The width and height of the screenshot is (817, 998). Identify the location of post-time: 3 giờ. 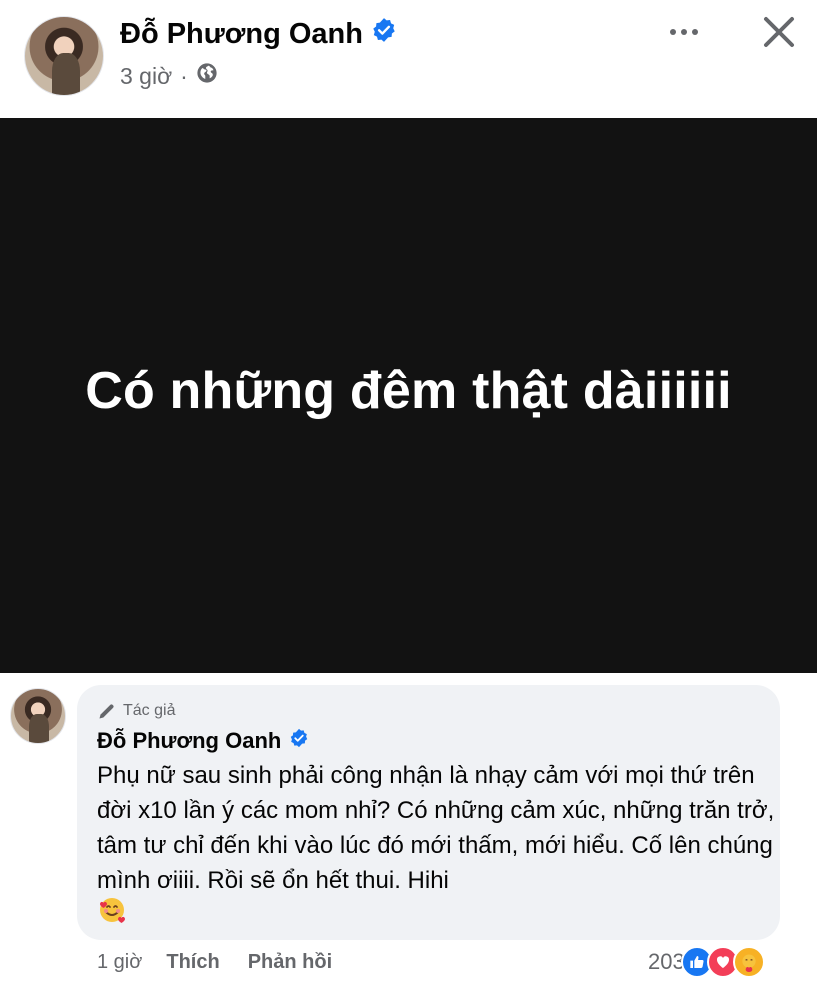
(146, 76).